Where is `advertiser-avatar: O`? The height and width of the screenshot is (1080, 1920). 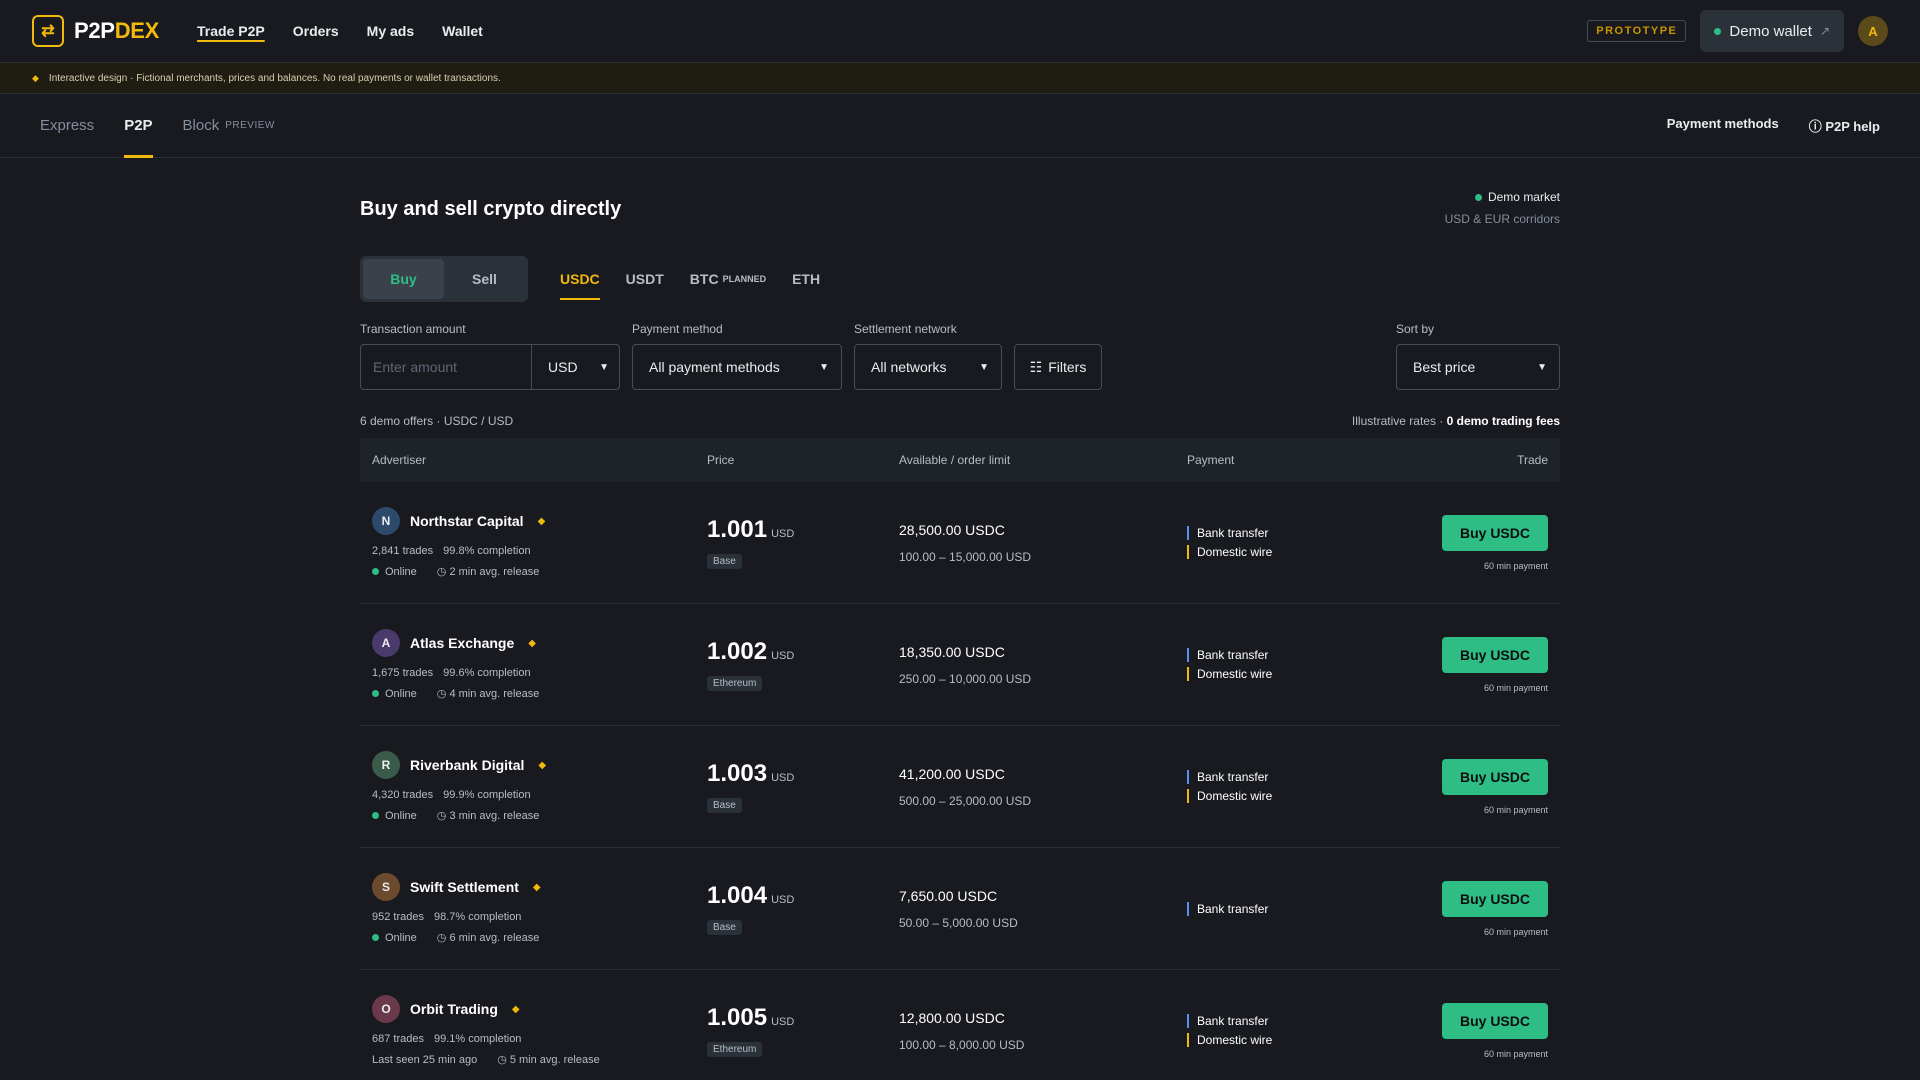 advertiser-avatar: O is located at coordinates (386, 1009).